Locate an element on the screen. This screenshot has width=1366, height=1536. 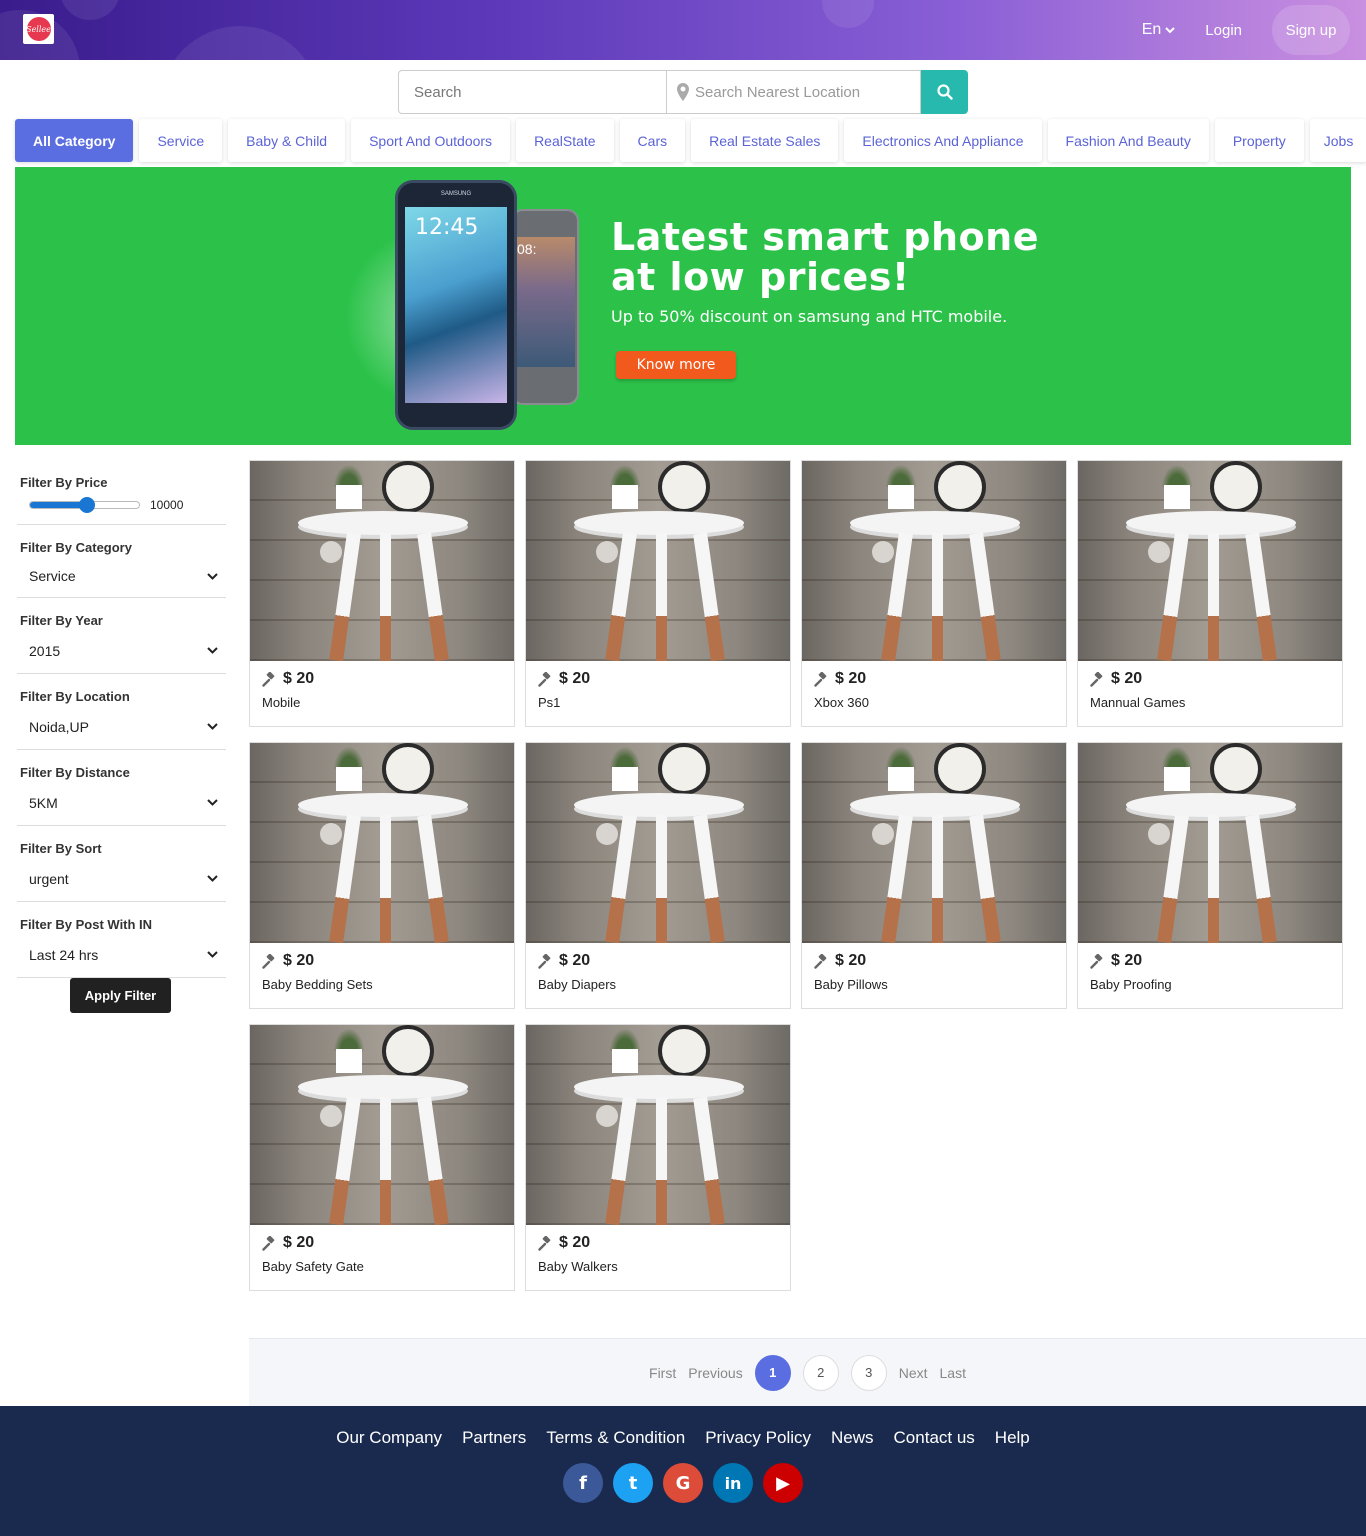
category-select: Service is located at coordinates (123, 576).